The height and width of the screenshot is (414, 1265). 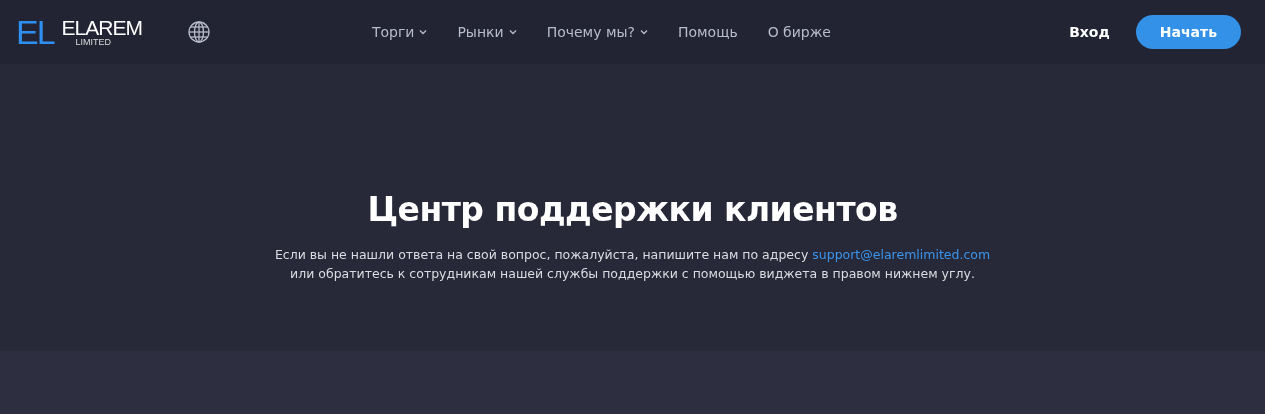 What do you see at coordinates (707, 32) in the screenshot?
I see `nav-item: Помощь` at bounding box center [707, 32].